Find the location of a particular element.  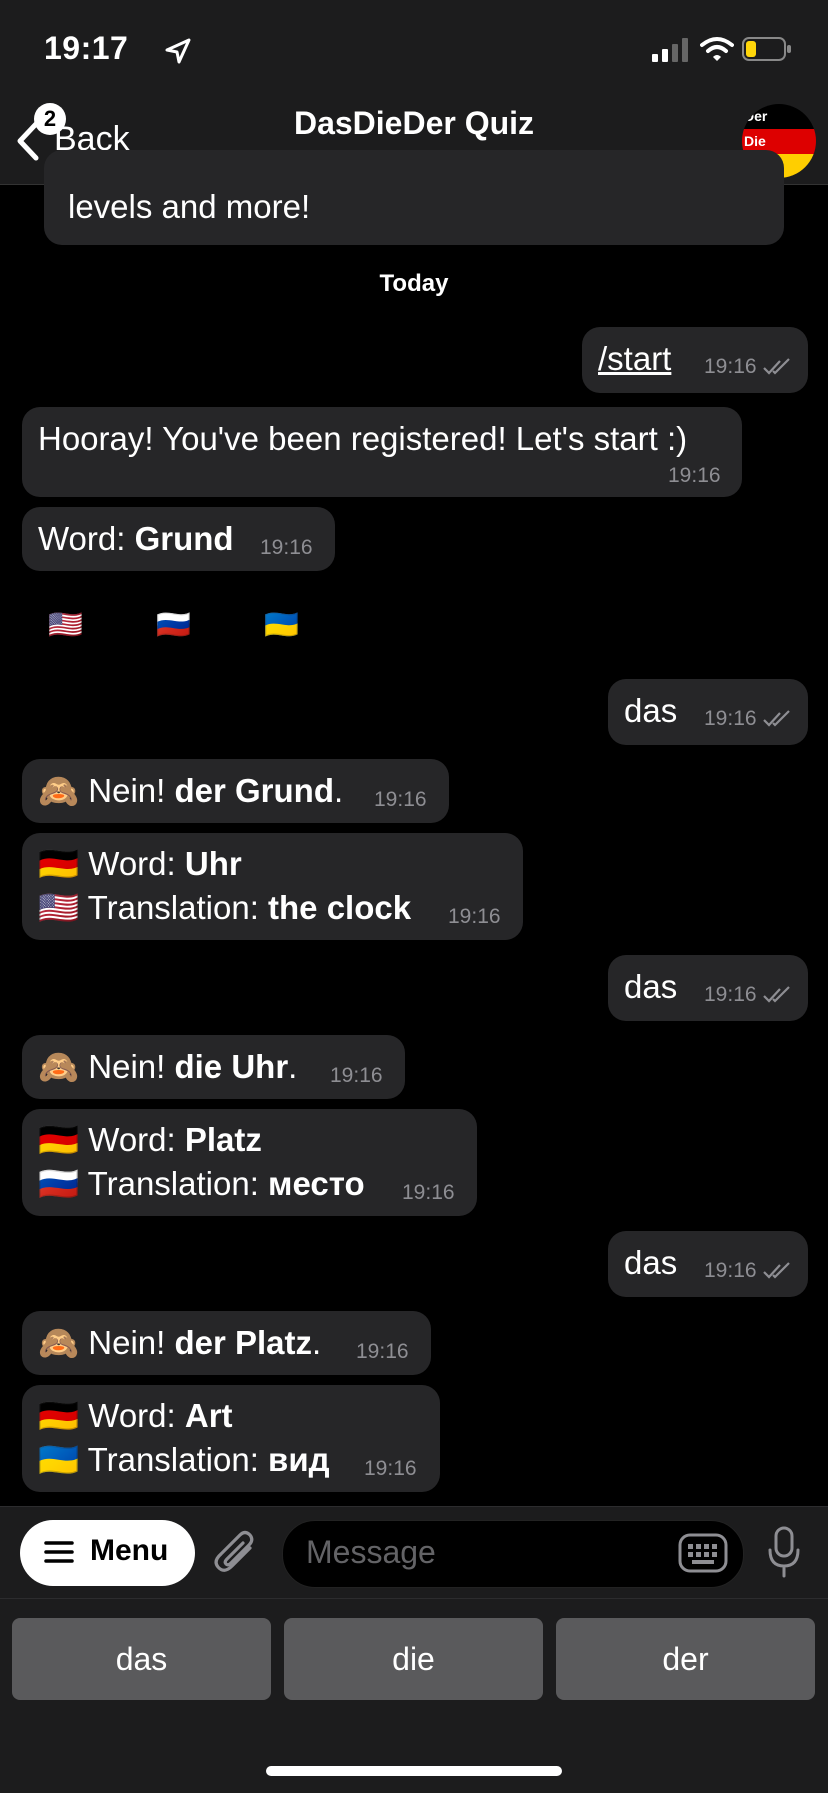

result-message-text: 🙈 Nein! der Grund. is located at coordinates (190, 791).